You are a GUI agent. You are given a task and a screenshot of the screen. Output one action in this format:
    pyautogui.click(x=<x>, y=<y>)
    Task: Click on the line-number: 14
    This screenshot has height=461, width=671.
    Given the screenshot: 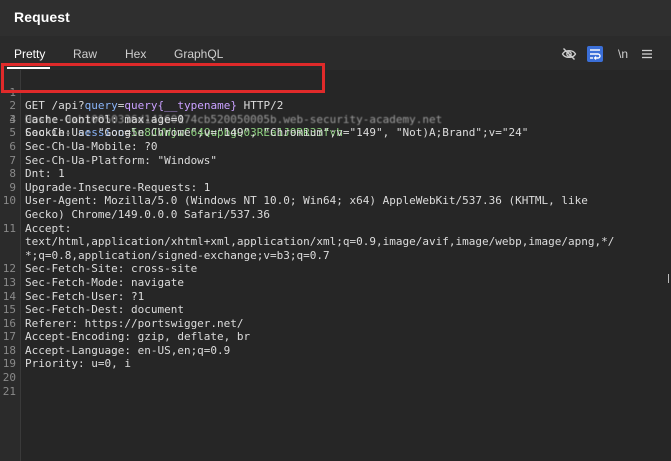 What is the action you would take?
    pyautogui.click(x=9, y=296)
    